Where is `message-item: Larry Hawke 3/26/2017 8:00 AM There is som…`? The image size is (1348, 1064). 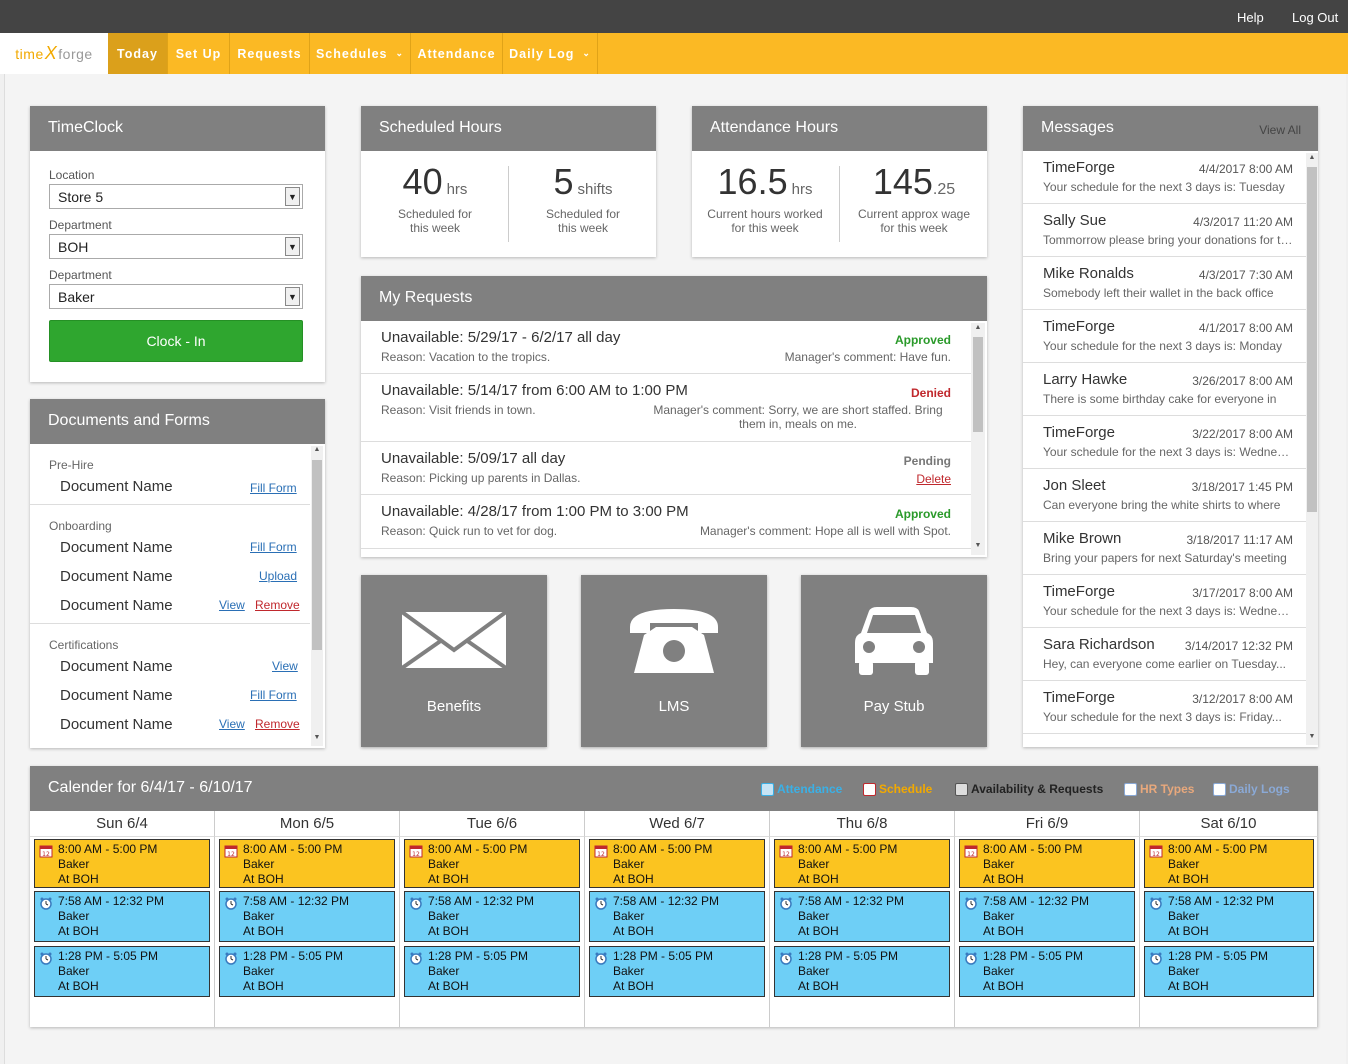 message-item: Larry Hawke 3/26/2017 8:00 AM There is som… is located at coordinates (1165, 389).